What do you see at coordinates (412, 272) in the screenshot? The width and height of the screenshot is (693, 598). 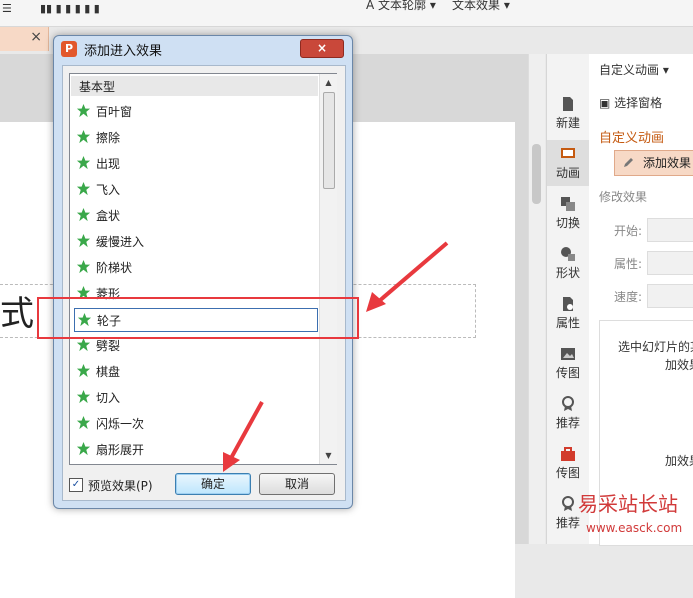 I see `annotation-arrow-to-wheel` at bounding box center [412, 272].